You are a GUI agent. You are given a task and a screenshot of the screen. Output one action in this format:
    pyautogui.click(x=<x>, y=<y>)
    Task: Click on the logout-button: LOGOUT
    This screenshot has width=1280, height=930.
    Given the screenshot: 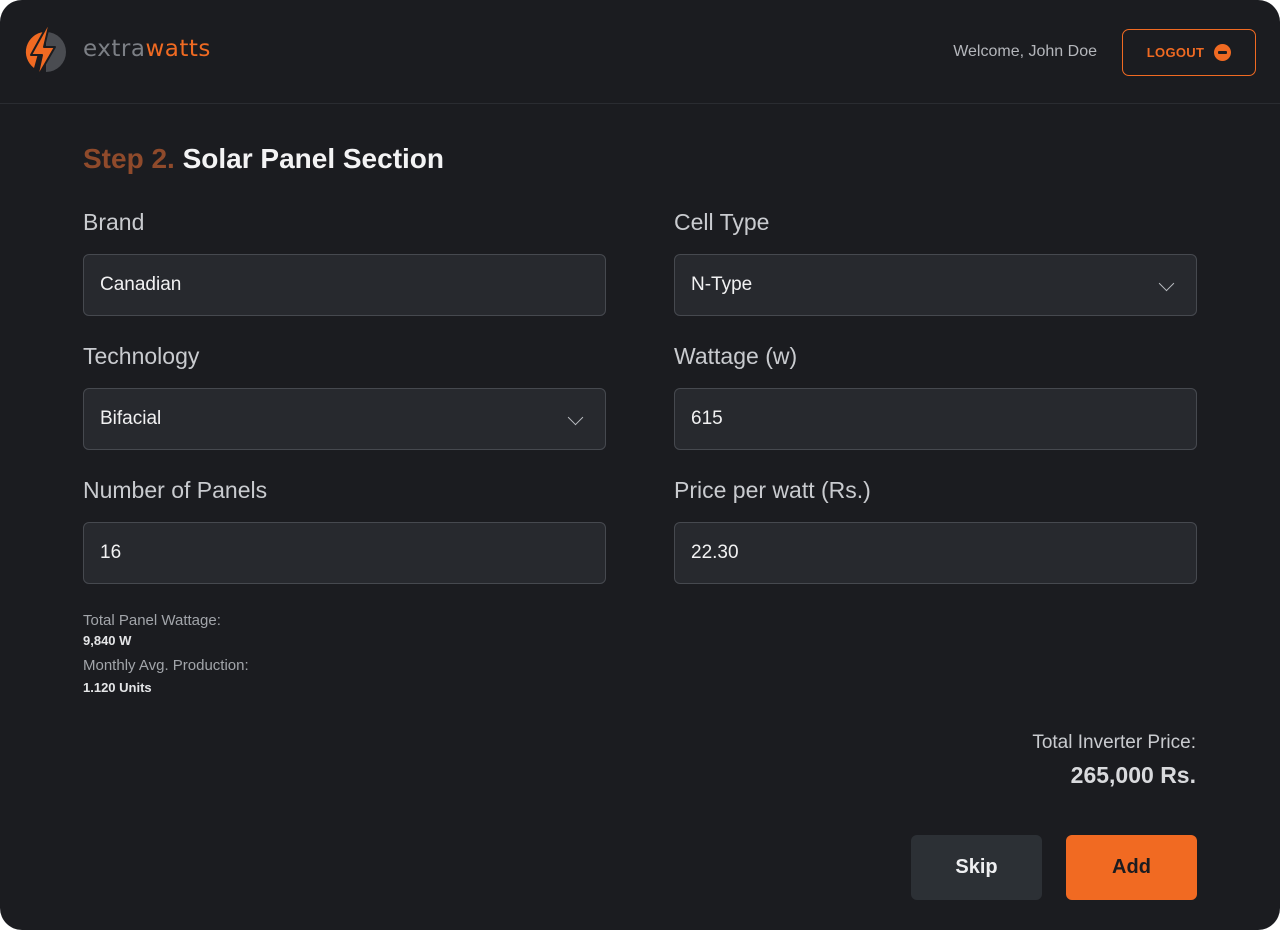 What is the action you would take?
    pyautogui.click(x=1189, y=52)
    